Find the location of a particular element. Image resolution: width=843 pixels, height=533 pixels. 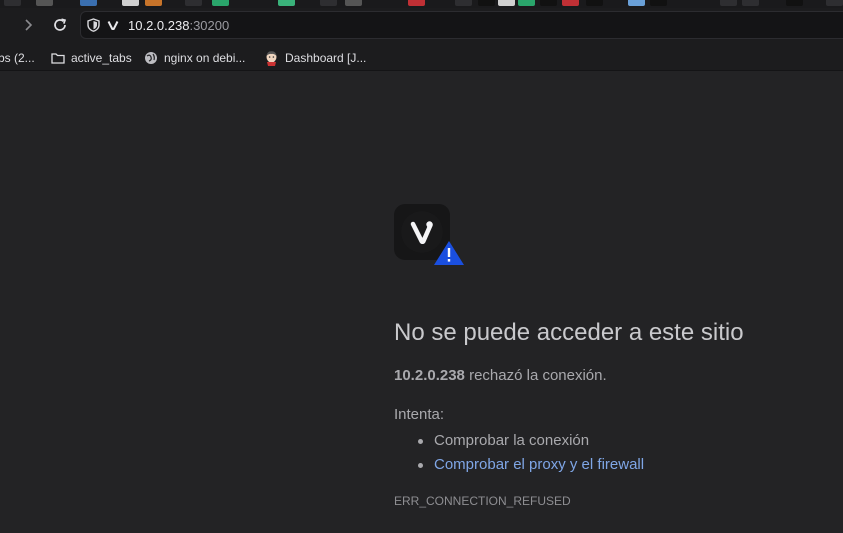

folder-icon is located at coordinates (58, 58).